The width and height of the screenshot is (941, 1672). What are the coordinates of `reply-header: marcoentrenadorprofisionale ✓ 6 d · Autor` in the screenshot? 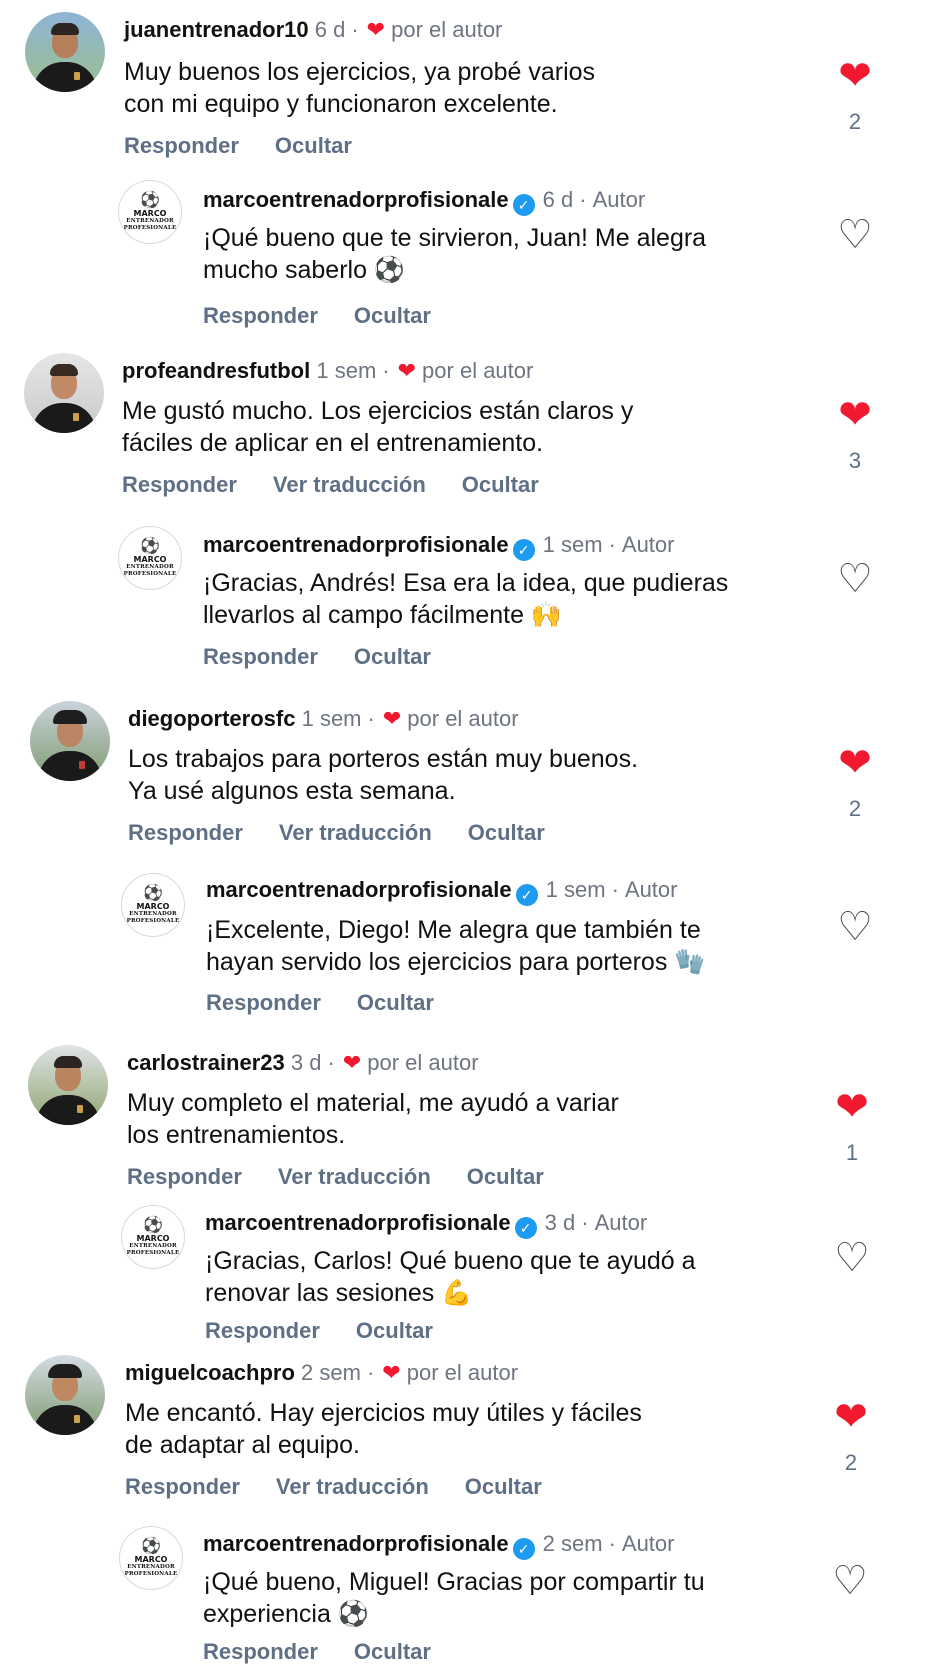 It's located at (424, 201).